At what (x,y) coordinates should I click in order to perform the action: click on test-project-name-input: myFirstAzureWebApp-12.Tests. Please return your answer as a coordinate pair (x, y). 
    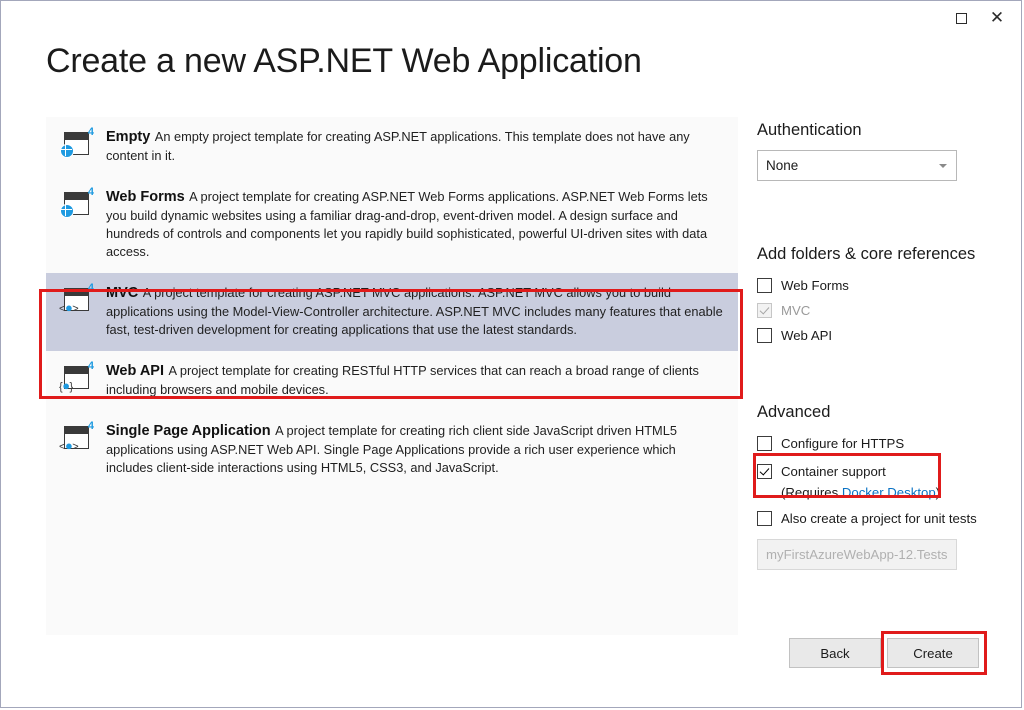
    Looking at the image, I should click on (857, 554).